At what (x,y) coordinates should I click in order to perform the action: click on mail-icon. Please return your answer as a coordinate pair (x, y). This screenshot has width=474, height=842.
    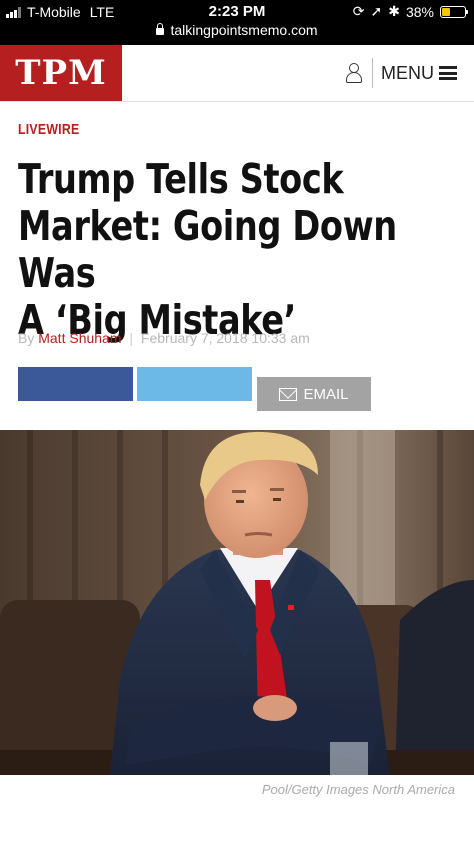
    Looking at the image, I should click on (288, 394).